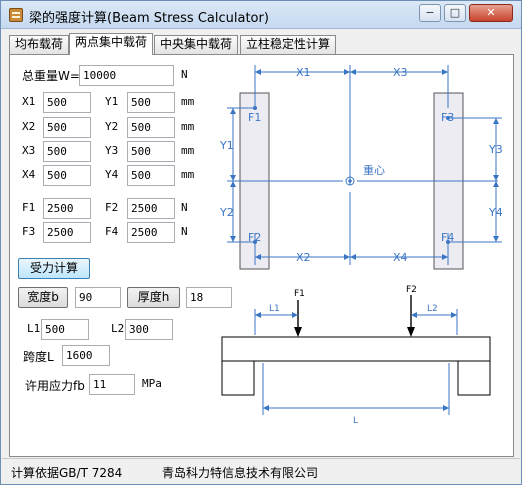  I want to click on x4-field: 500, so click(67, 175).